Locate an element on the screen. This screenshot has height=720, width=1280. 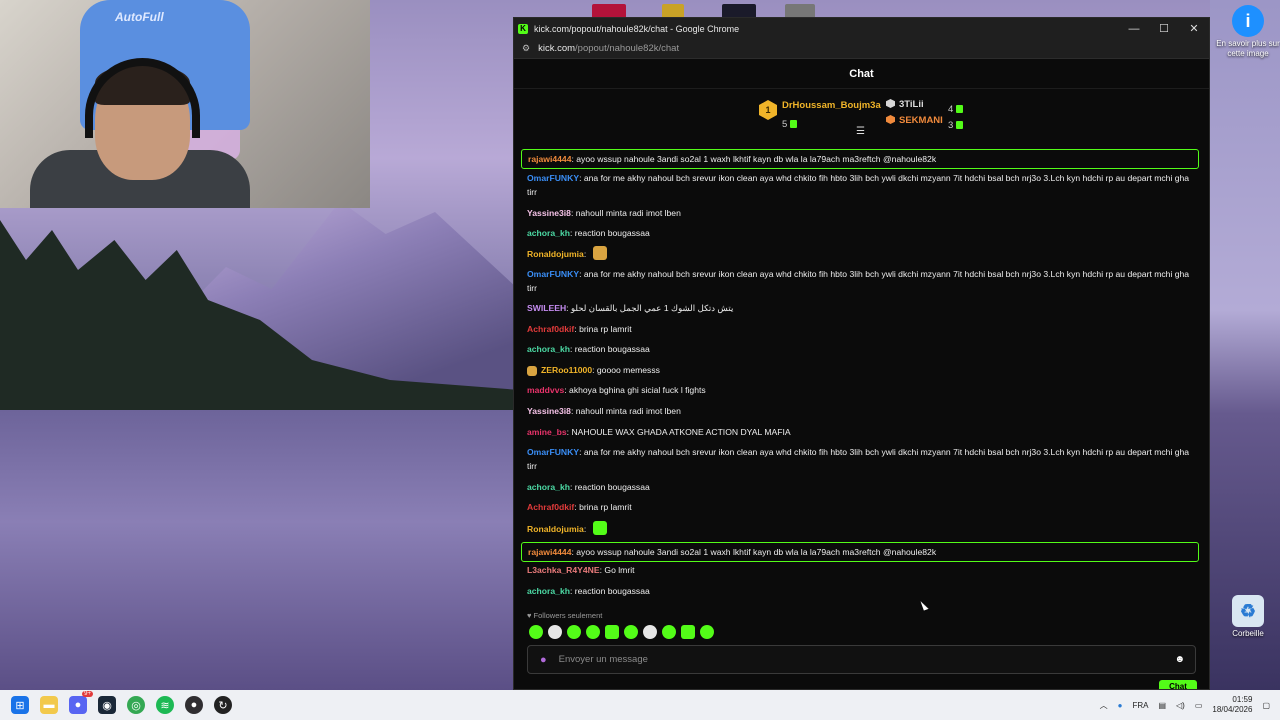
chat-username: ZERoo11000 is located at coordinates (566, 370).